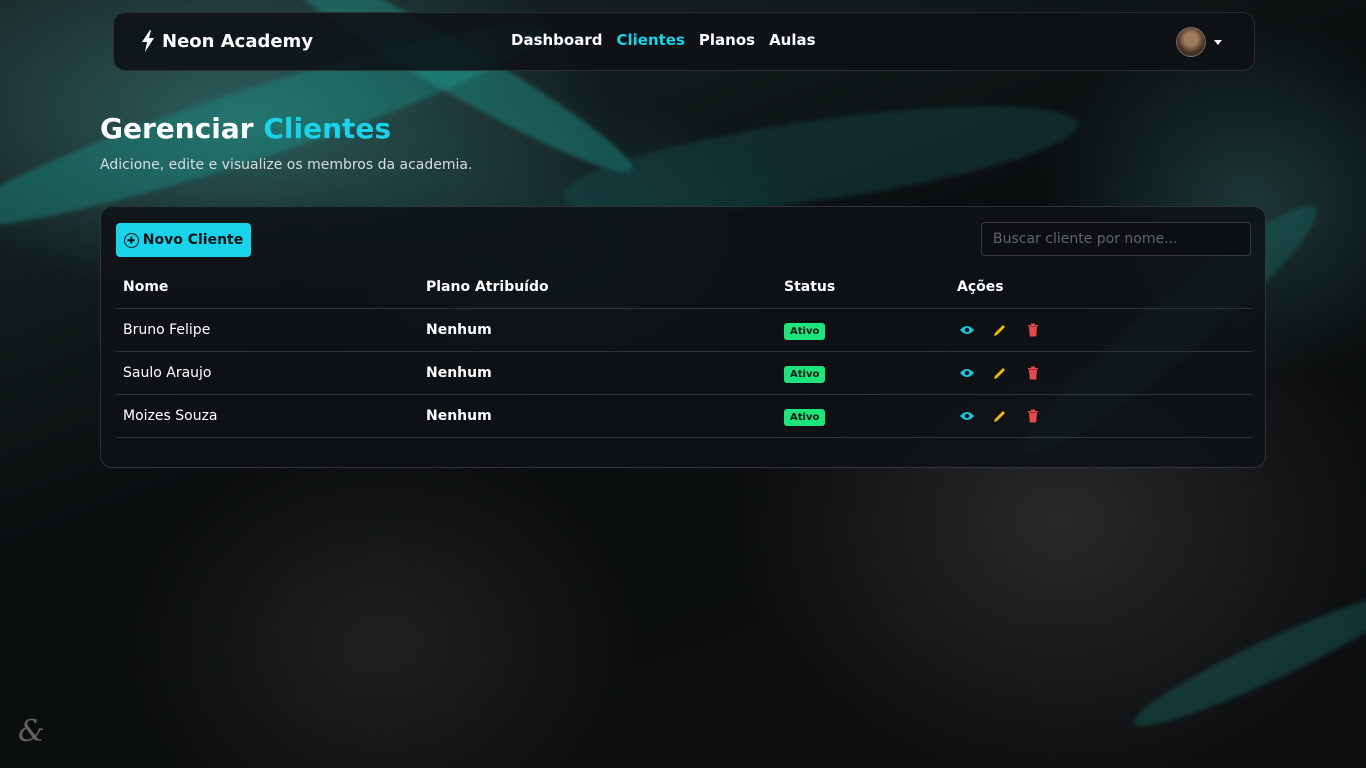 This screenshot has height=768, width=1366. Describe the element at coordinates (650, 40) in the screenshot. I see `nav-link-clientes: Clientes` at that location.